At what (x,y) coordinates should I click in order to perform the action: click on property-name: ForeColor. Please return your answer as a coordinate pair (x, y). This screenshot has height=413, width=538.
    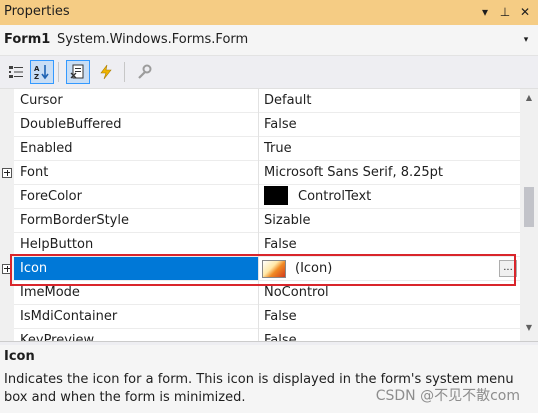
    Looking at the image, I should click on (136, 197).